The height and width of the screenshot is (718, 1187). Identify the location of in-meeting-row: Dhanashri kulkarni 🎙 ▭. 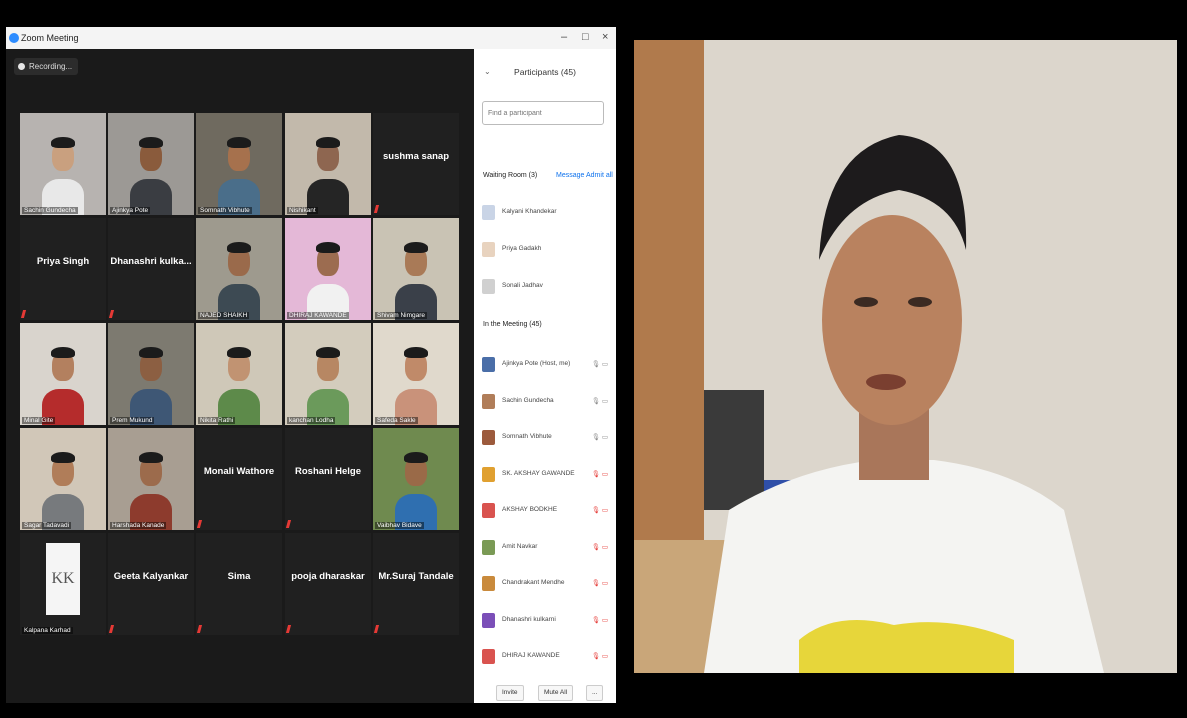
(547, 621).